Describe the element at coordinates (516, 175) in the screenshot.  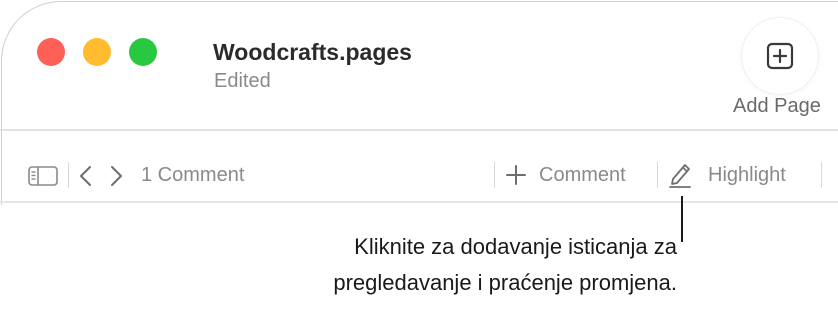
I see `plus-icon` at that location.